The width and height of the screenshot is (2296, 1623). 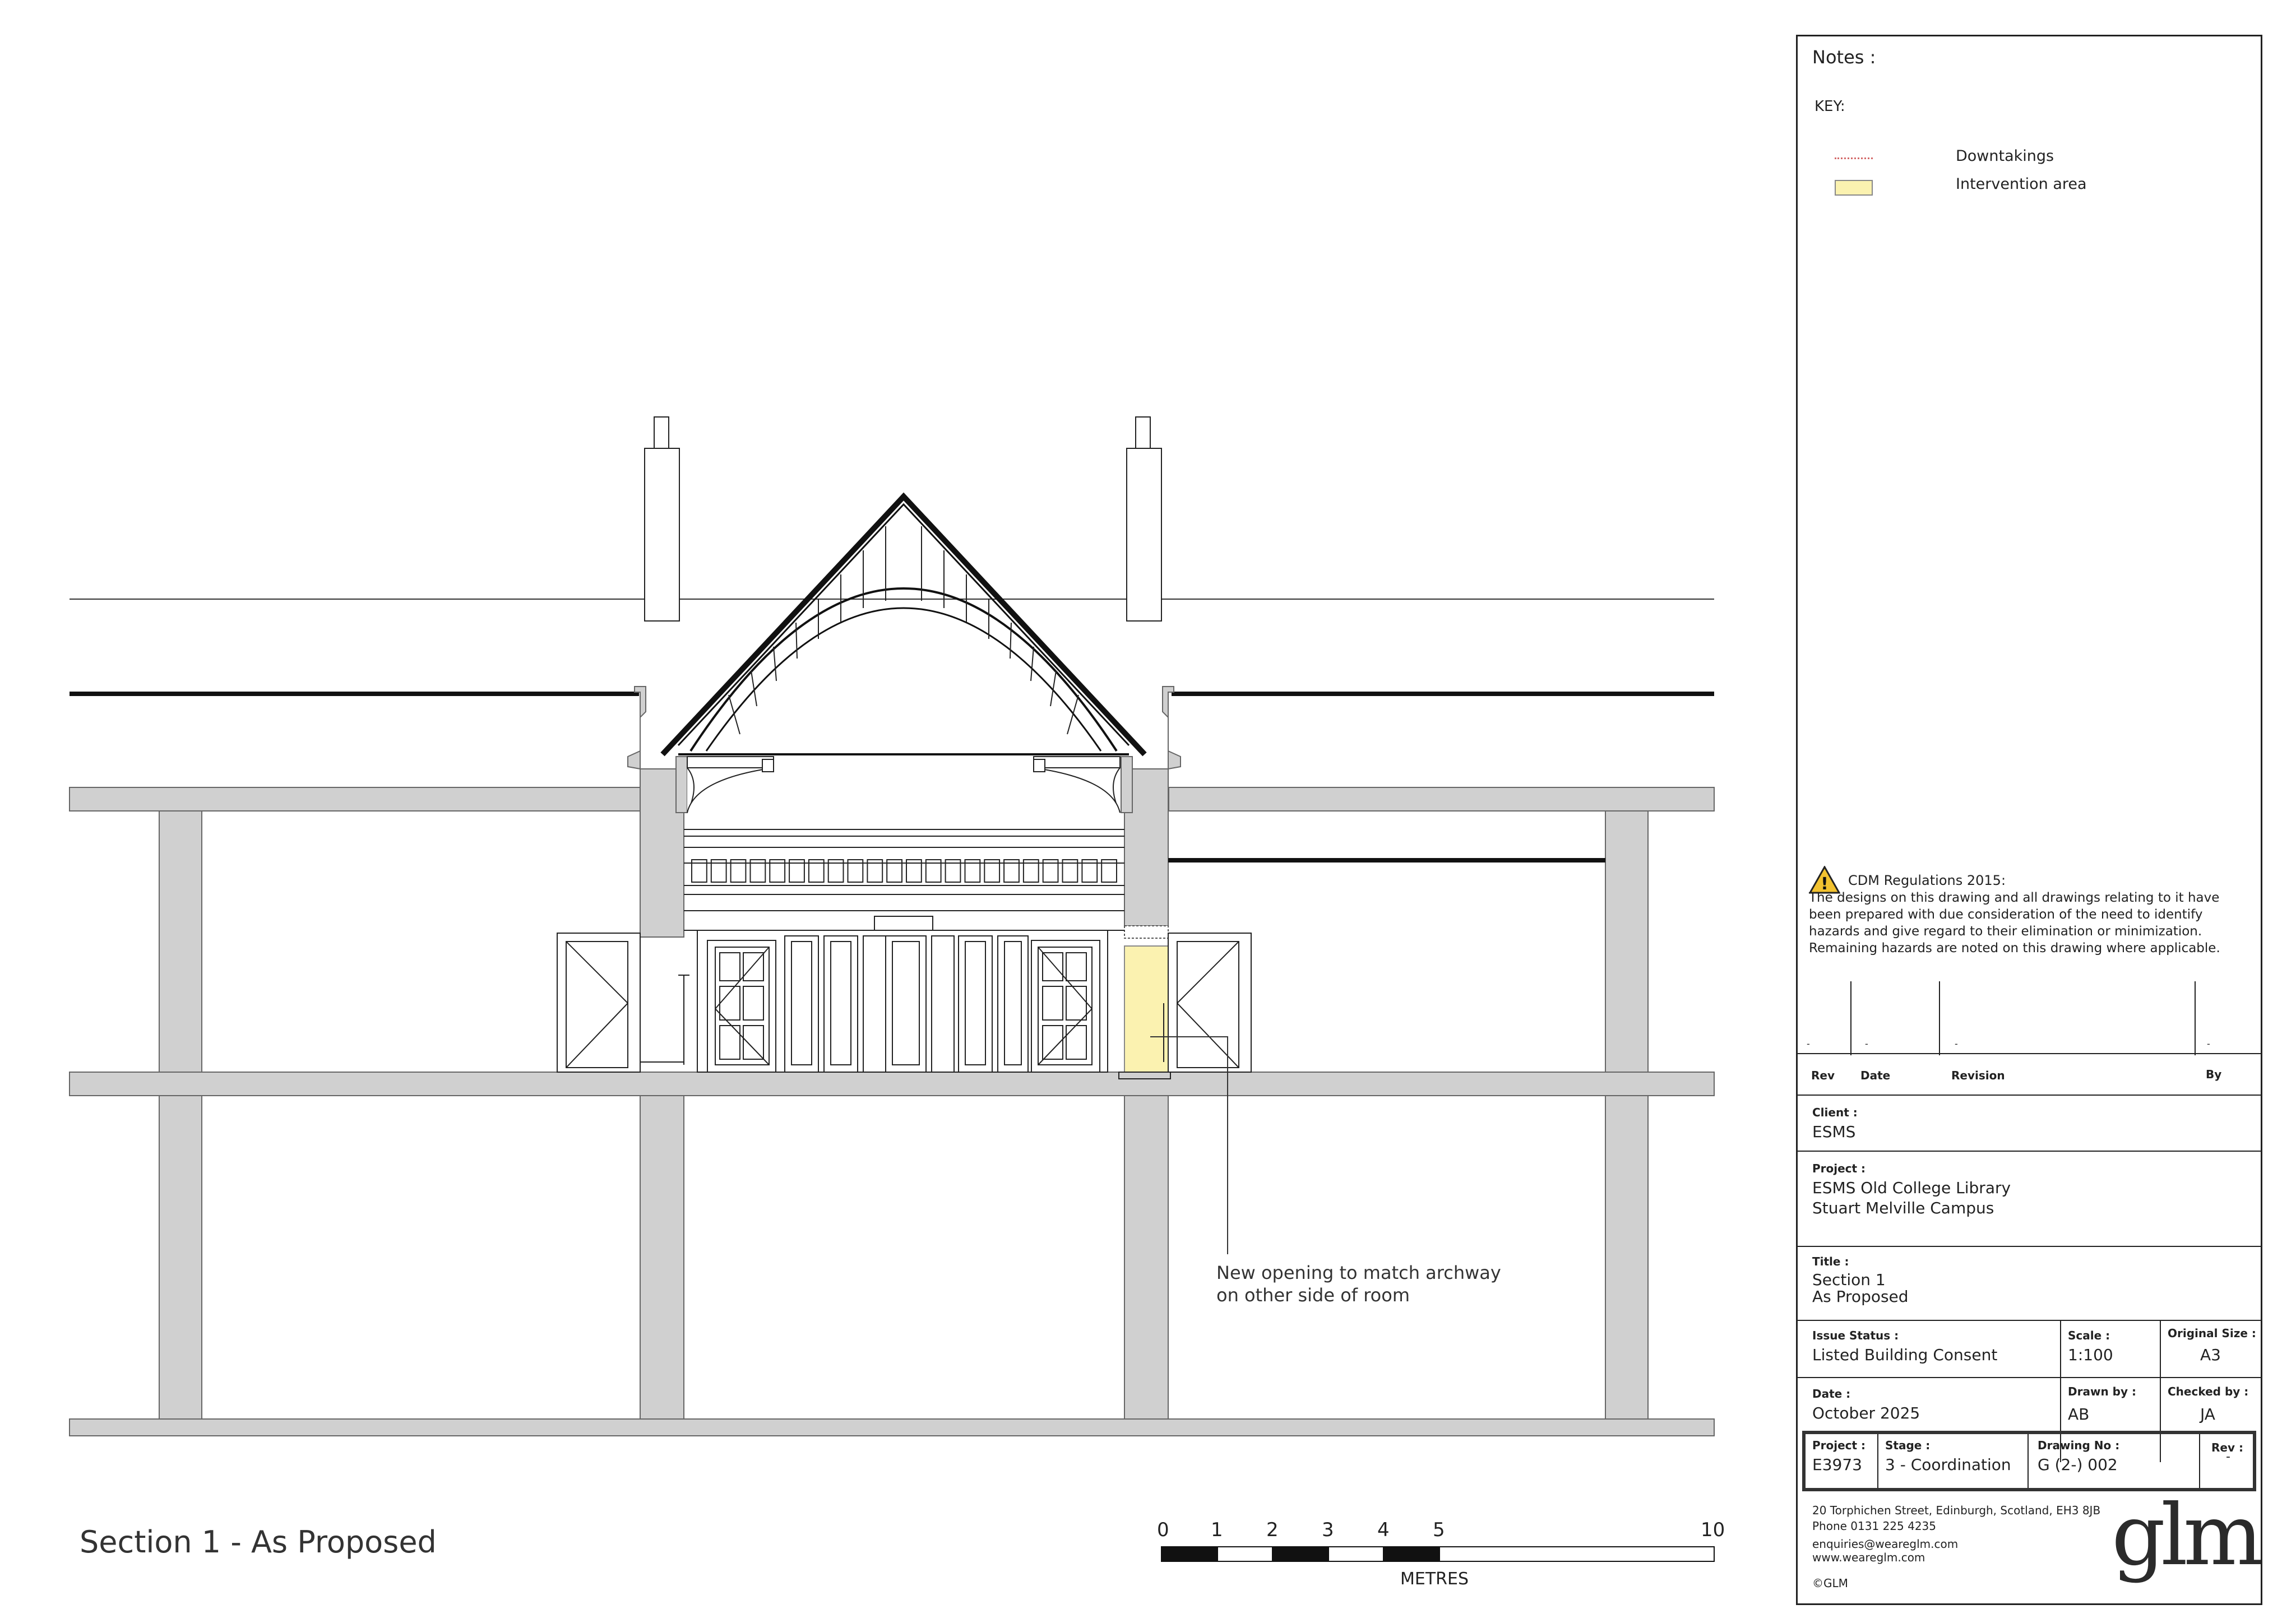 What do you see at coordinates (2079, 1414) in the screenshot?
I see `drawn-by-value: AB` at bounding box center [2079, 1414].